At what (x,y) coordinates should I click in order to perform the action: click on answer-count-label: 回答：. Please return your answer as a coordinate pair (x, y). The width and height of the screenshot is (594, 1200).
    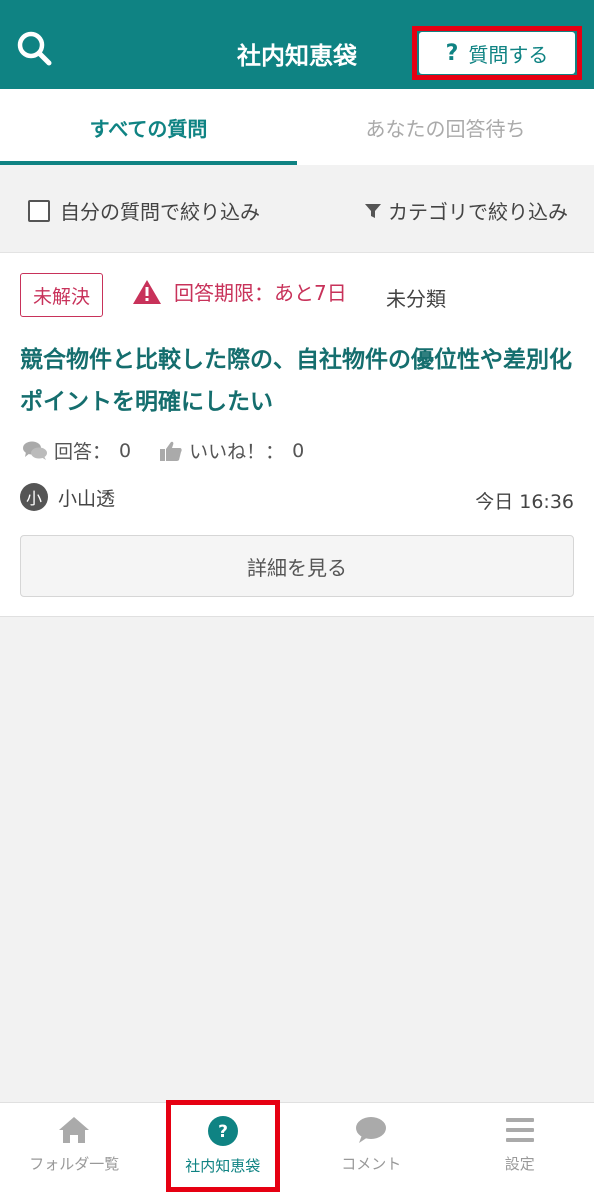
    Looking at the image, I should click on (83, 452).